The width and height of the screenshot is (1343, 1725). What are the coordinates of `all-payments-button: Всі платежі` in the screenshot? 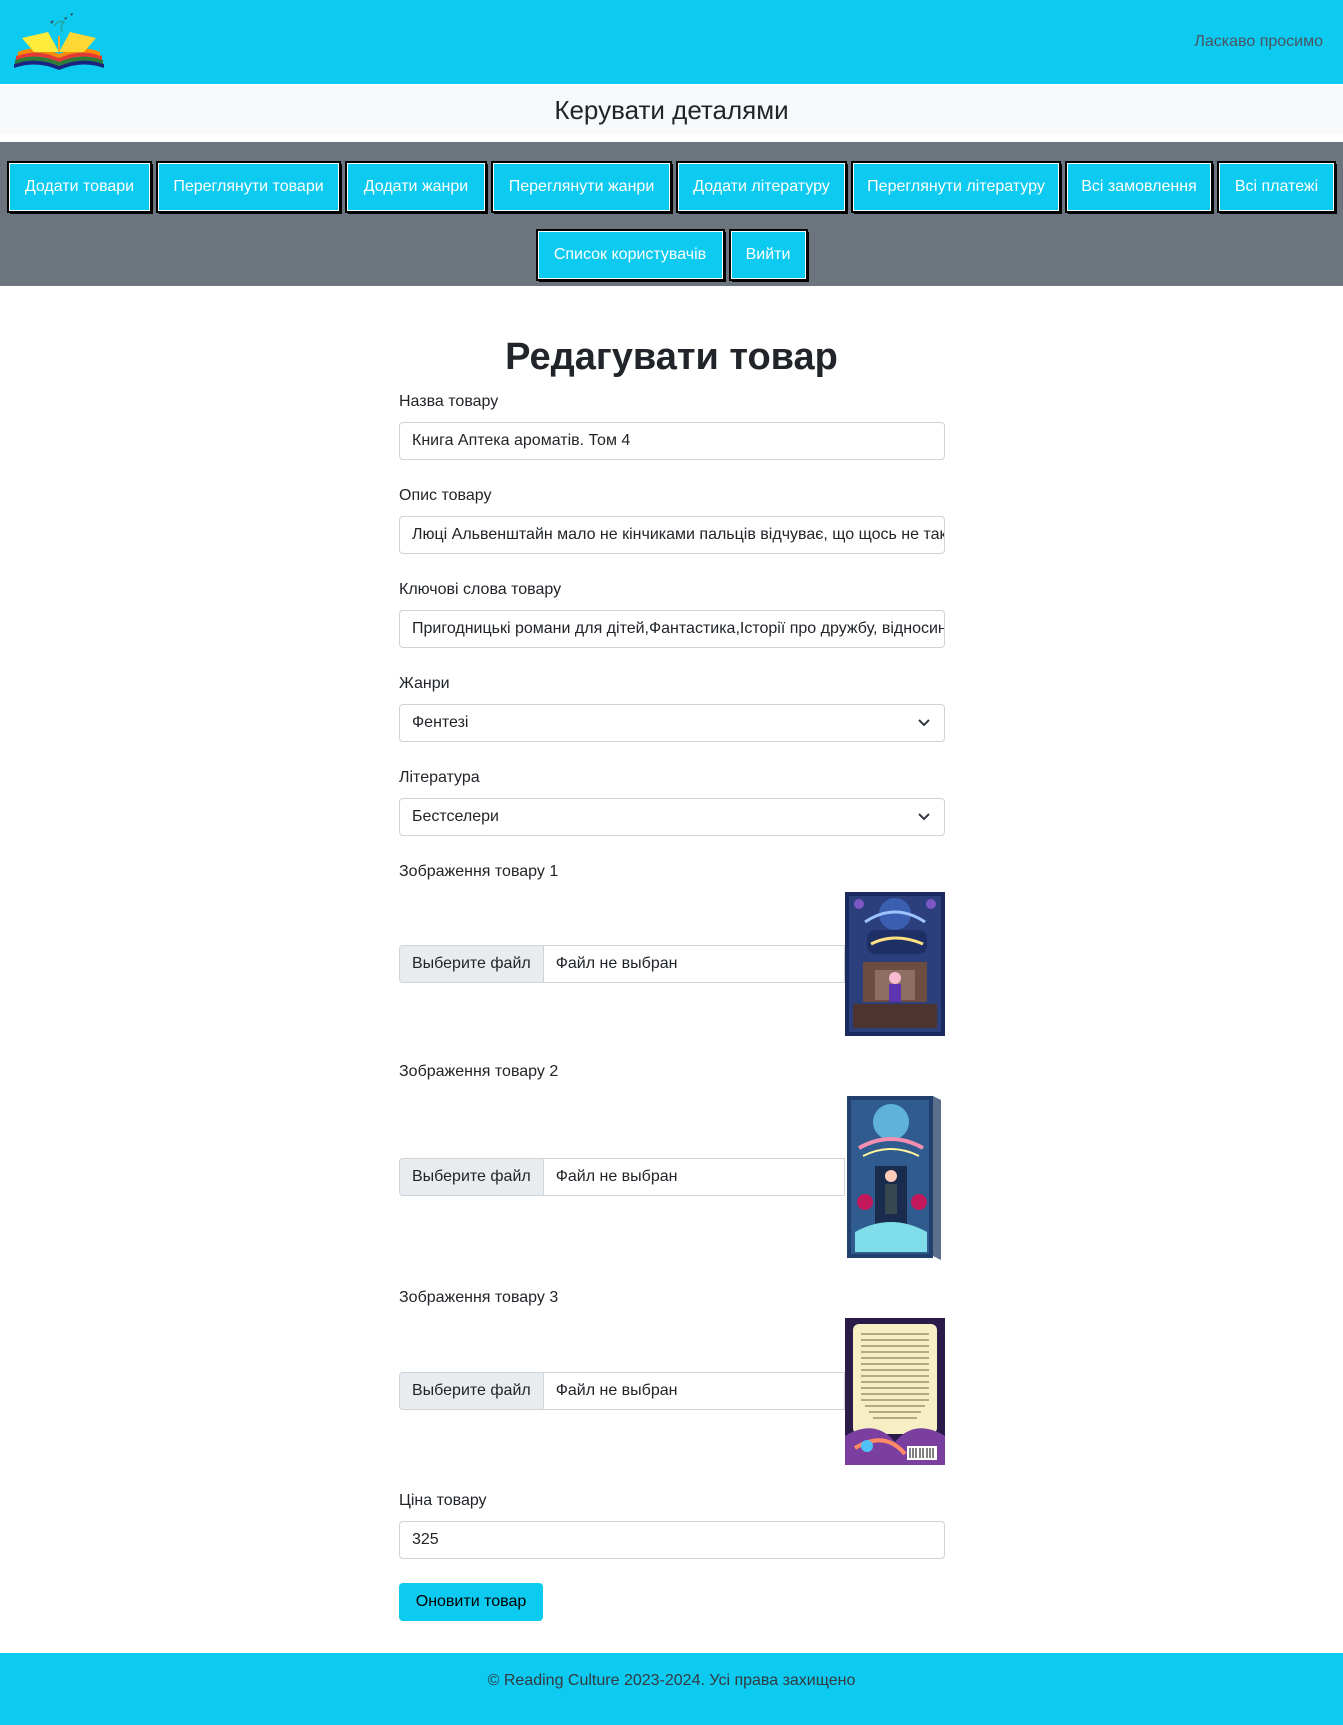 It's located at (1276, 187).